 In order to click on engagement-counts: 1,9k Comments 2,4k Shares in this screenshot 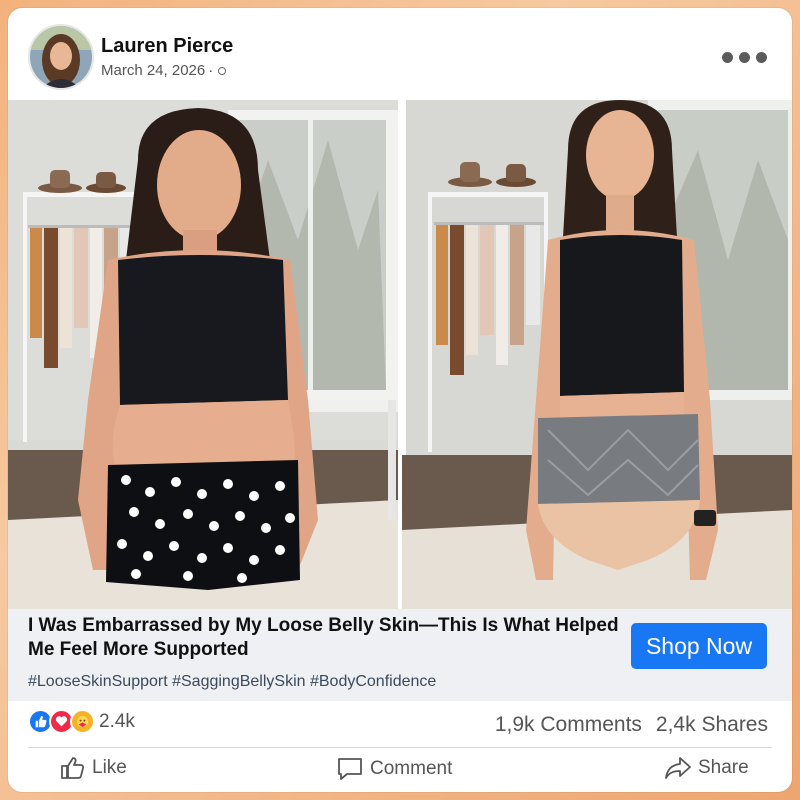, I will do `click(631, 725)`.